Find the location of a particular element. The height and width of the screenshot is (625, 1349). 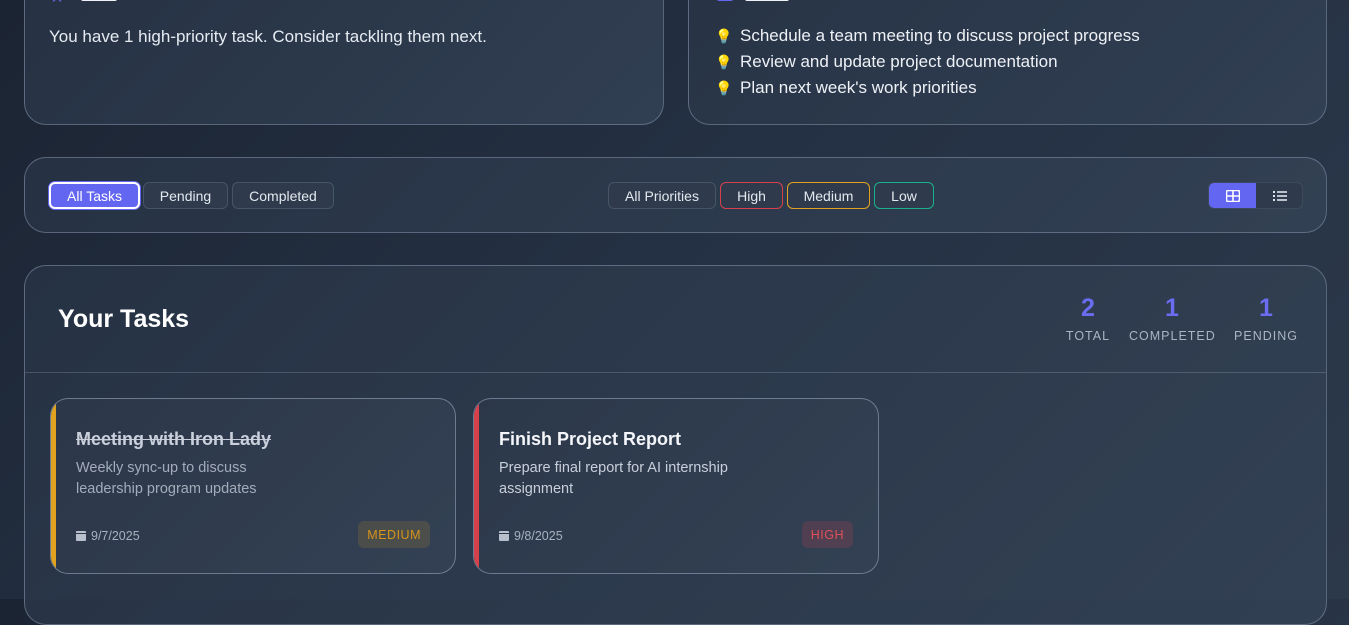

filter-pending-button: Pending is located at coordinates (185, 195).